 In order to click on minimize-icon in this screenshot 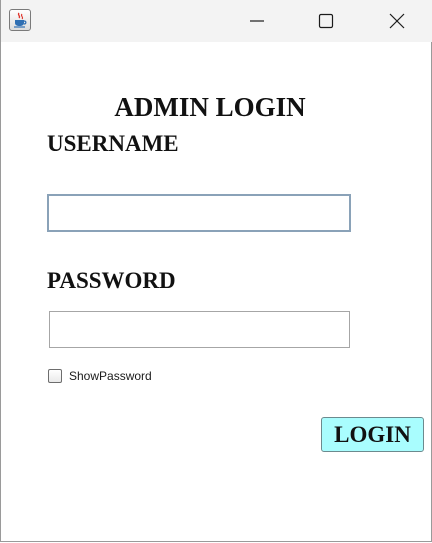, I will do `click(257, 21)`.